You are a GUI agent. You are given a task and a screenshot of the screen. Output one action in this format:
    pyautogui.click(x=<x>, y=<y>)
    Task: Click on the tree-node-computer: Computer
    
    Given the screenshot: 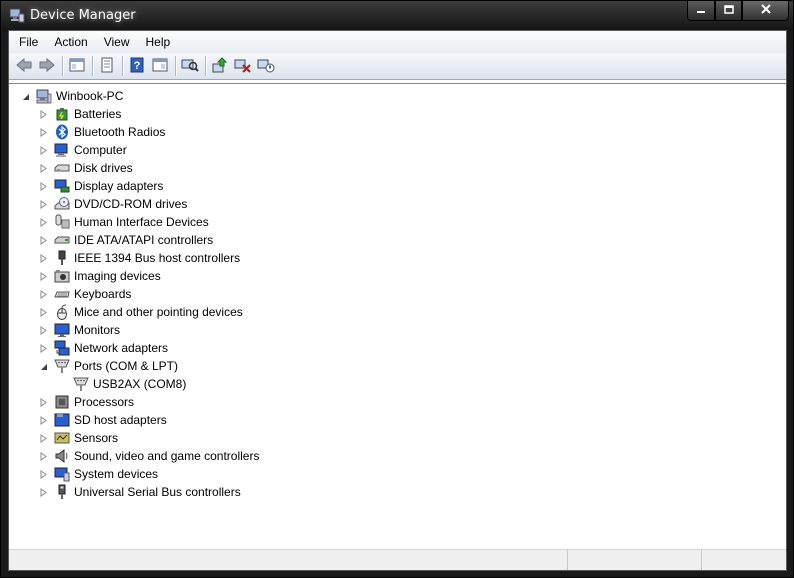 What is the action you would take?
    pyautogui.click(x=83, y=150)
    